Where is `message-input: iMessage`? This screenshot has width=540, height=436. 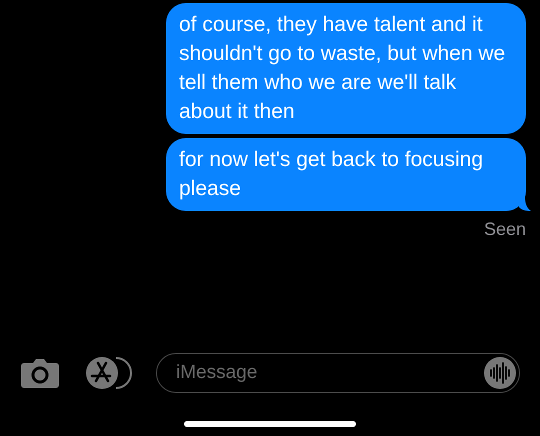
message-input: iMessage is located at coordinates (329, 373).